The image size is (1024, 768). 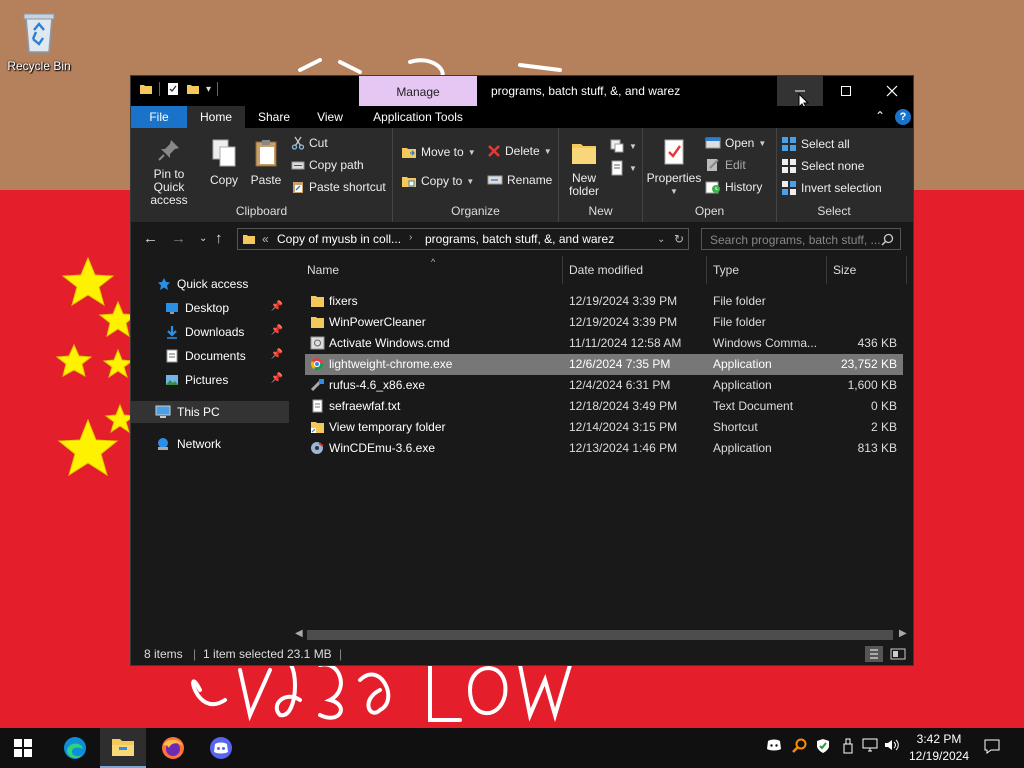 What do you see at coordinates (604, 301) in the screenshot?
I see `file-row-fixers: fixers 12/19/2024 3:39 PM File folder` at bounding box center [604, 301].